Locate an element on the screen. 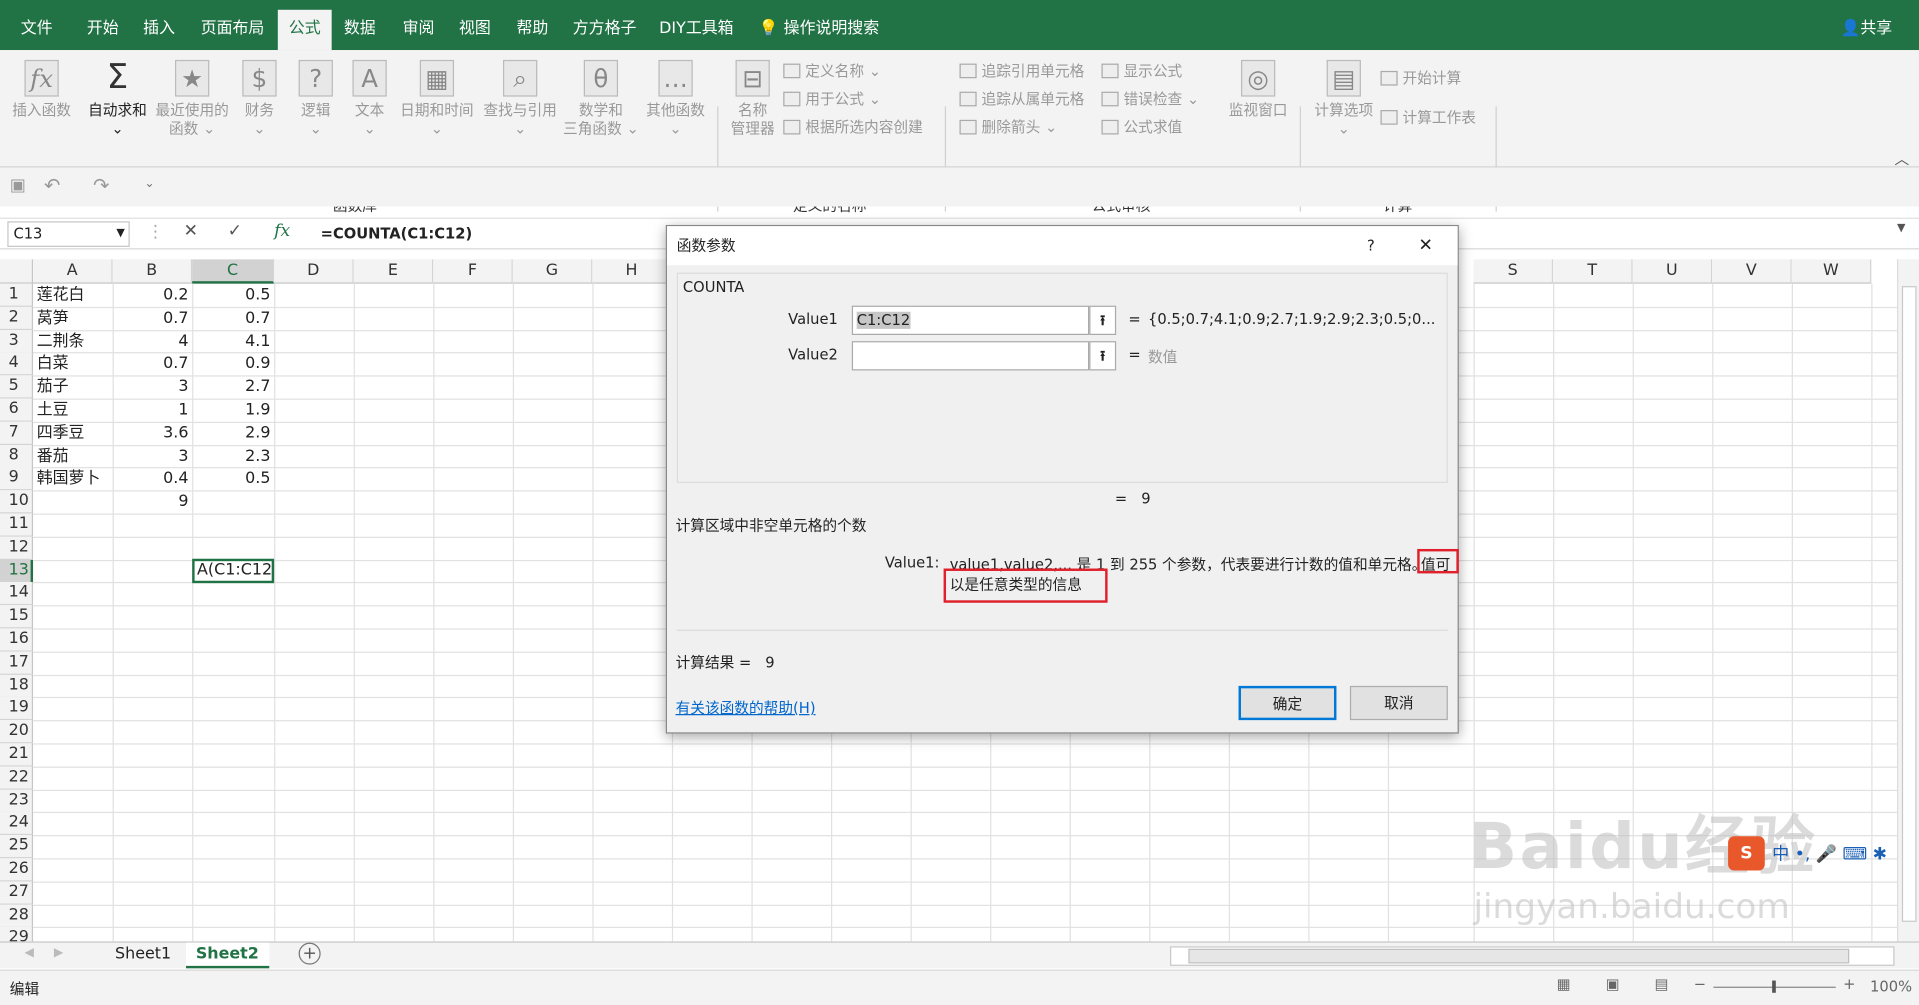 The height and width of the screenshot is (1005, 1919). horizontal-scroll-thumb is located at coordinates (1519, 956).